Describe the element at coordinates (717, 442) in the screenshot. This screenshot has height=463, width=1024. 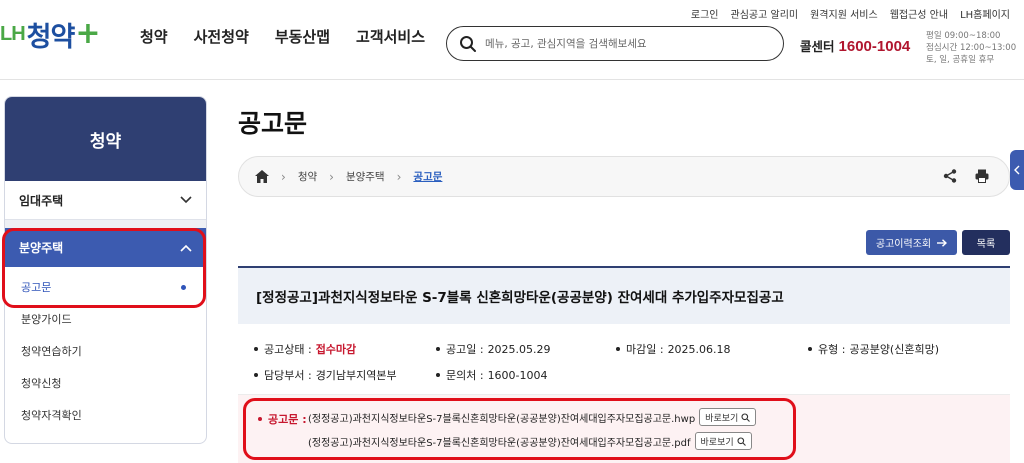
I see `view-button-label: 바로보기` at that location.